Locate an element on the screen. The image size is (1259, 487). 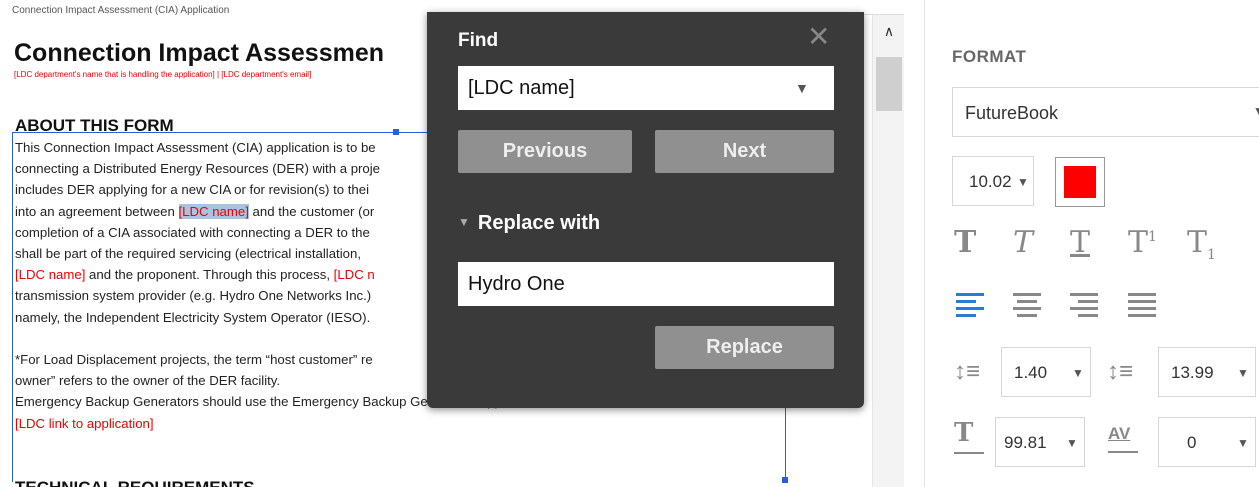
character-spacing-value: 0 is located at coordinates (1192, 442).